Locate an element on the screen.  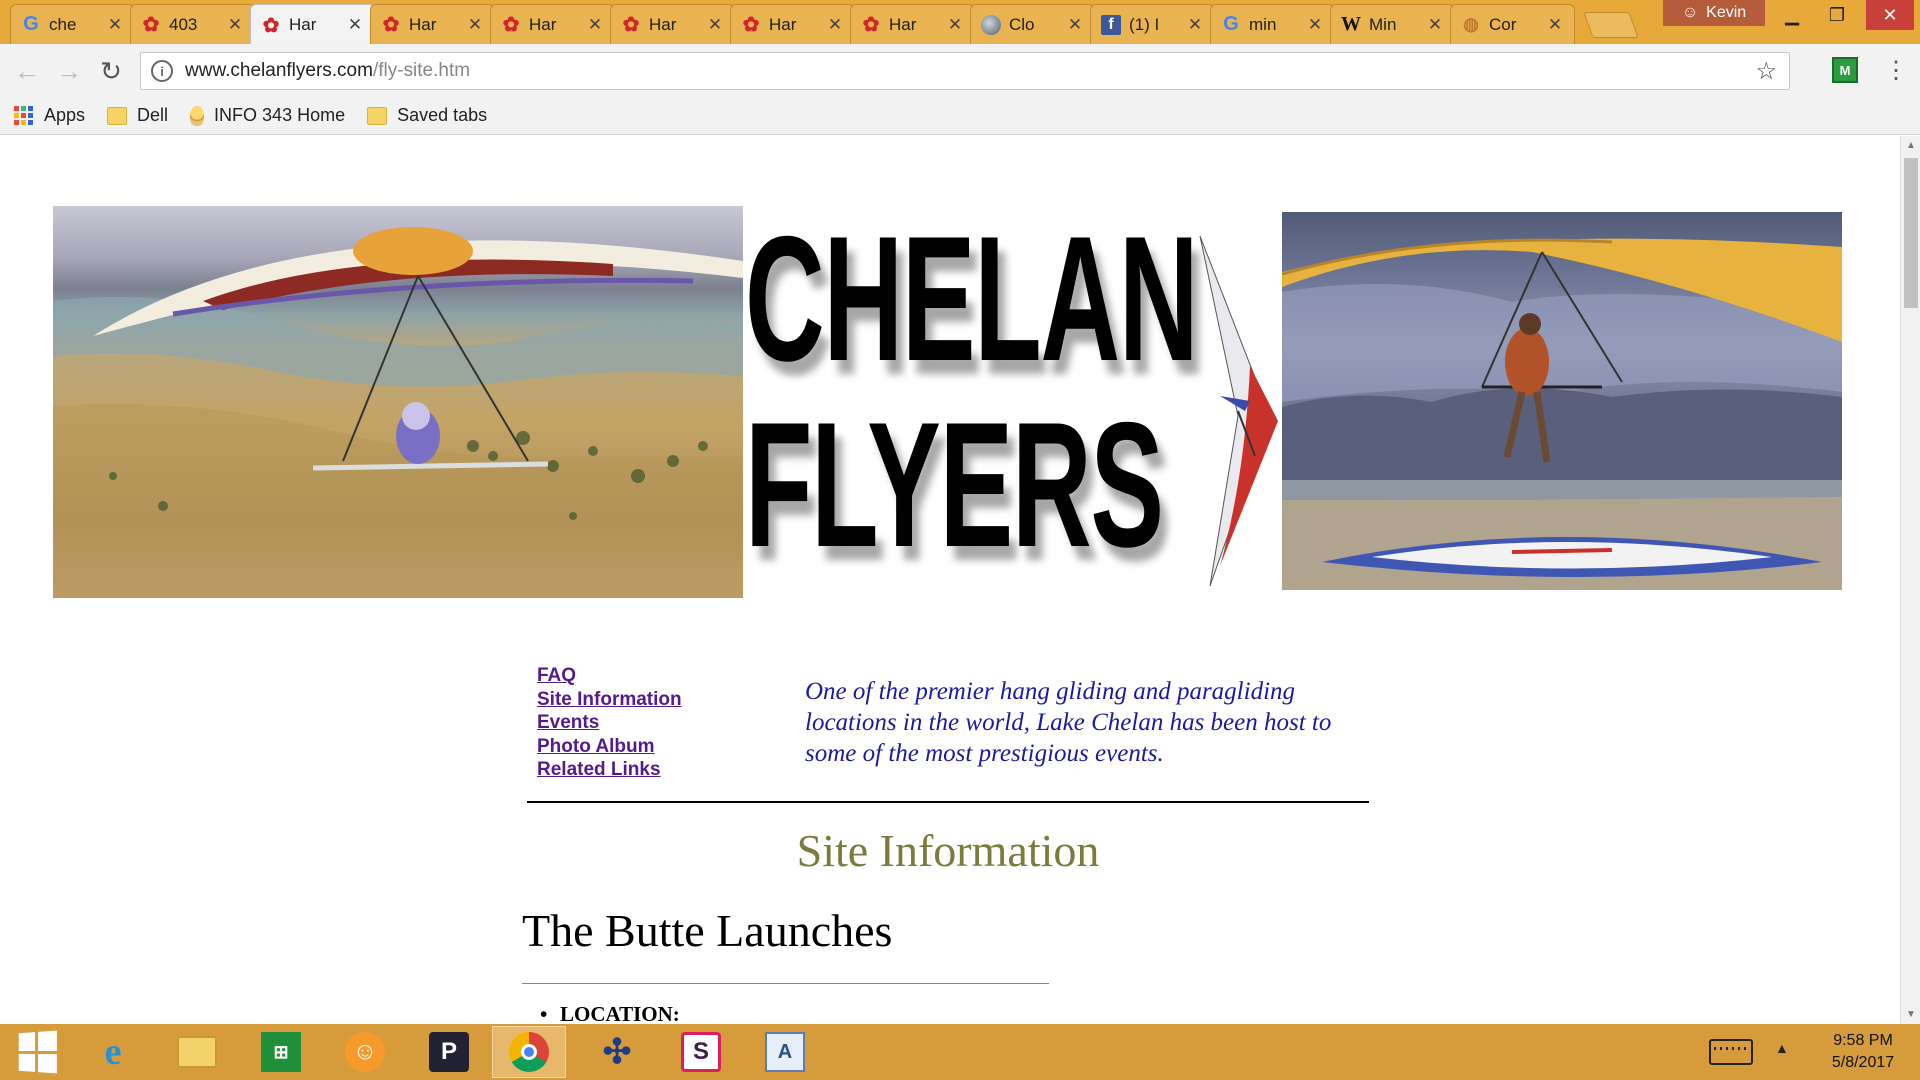
tab-5: ✿ Har ✕ is located at coordinates (552, 24).